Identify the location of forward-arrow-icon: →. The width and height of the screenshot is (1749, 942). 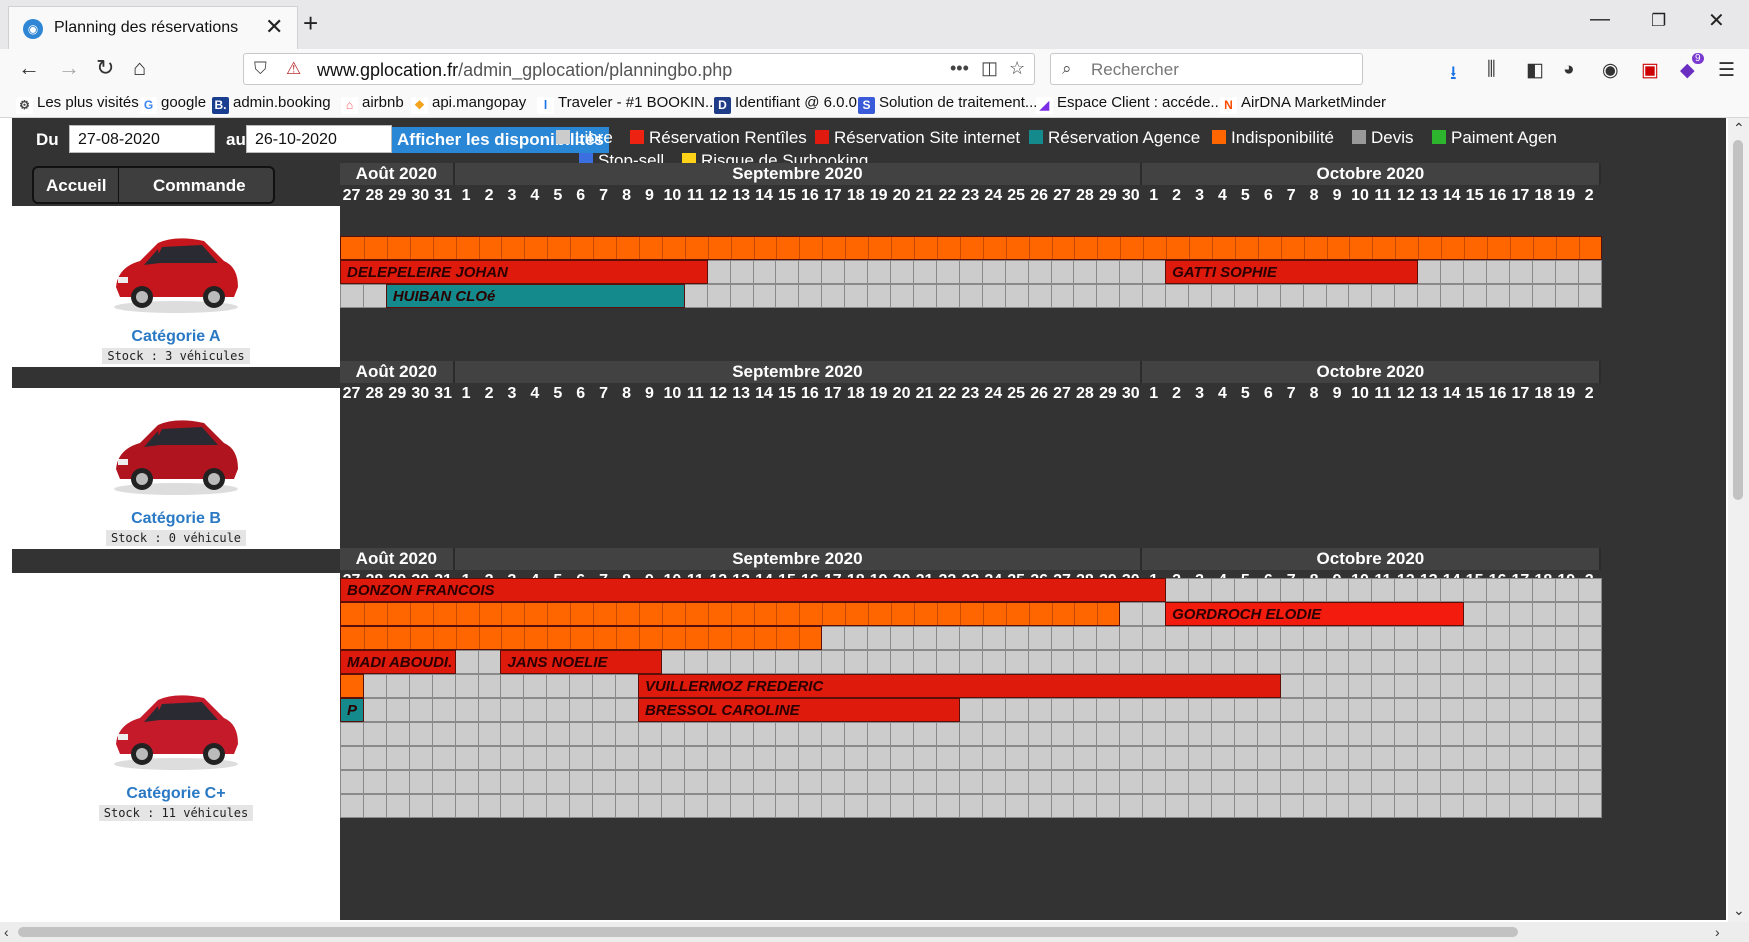
(69, 68).